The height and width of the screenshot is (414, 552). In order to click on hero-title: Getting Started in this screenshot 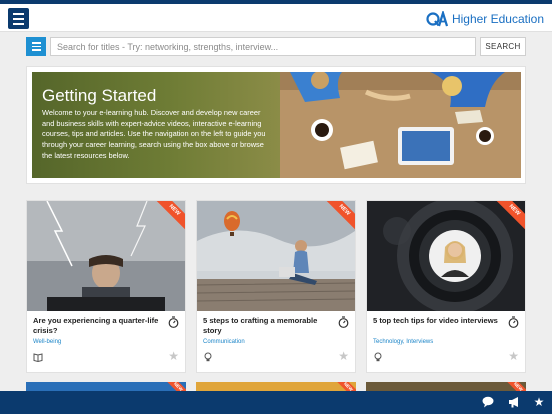, I will do `click(99, 95)`.